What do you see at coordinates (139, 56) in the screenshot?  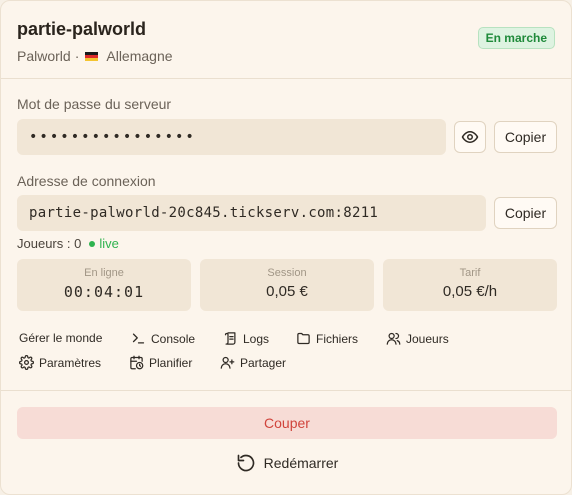 I see `region-name: Allemagne` at bounding box center [139, 56].